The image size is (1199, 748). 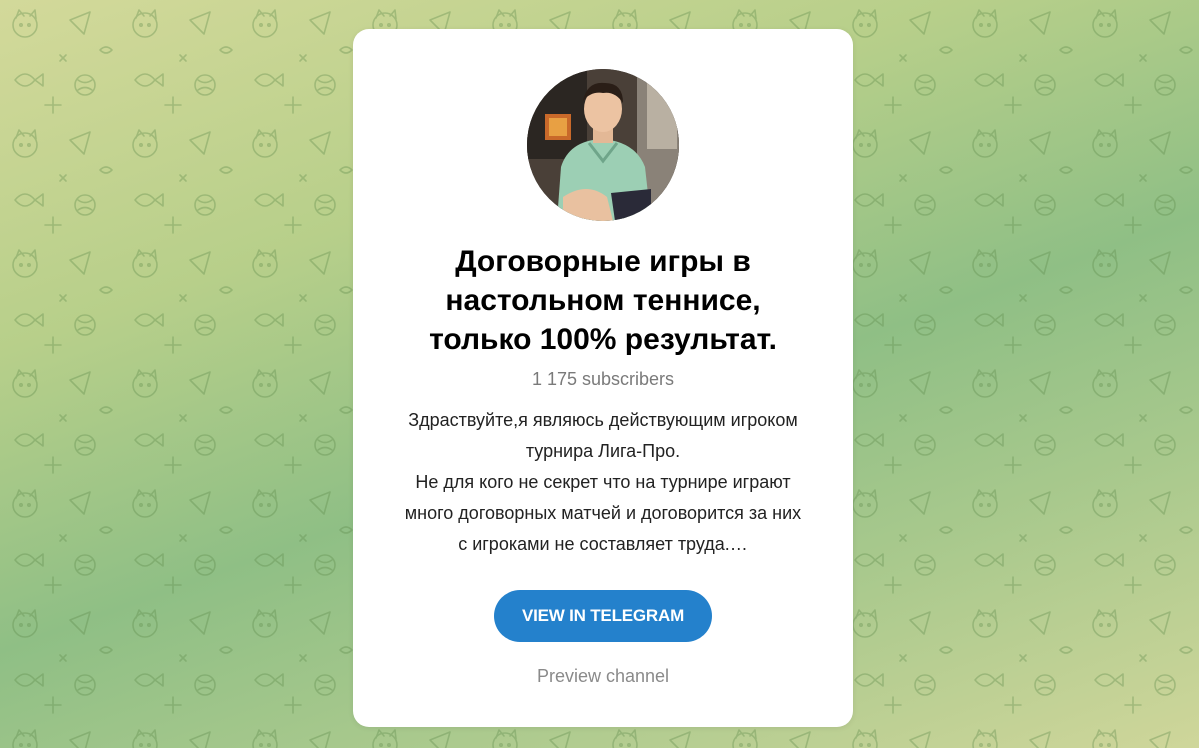 I want to click on channel-avatar, so click(x=603, y=145).